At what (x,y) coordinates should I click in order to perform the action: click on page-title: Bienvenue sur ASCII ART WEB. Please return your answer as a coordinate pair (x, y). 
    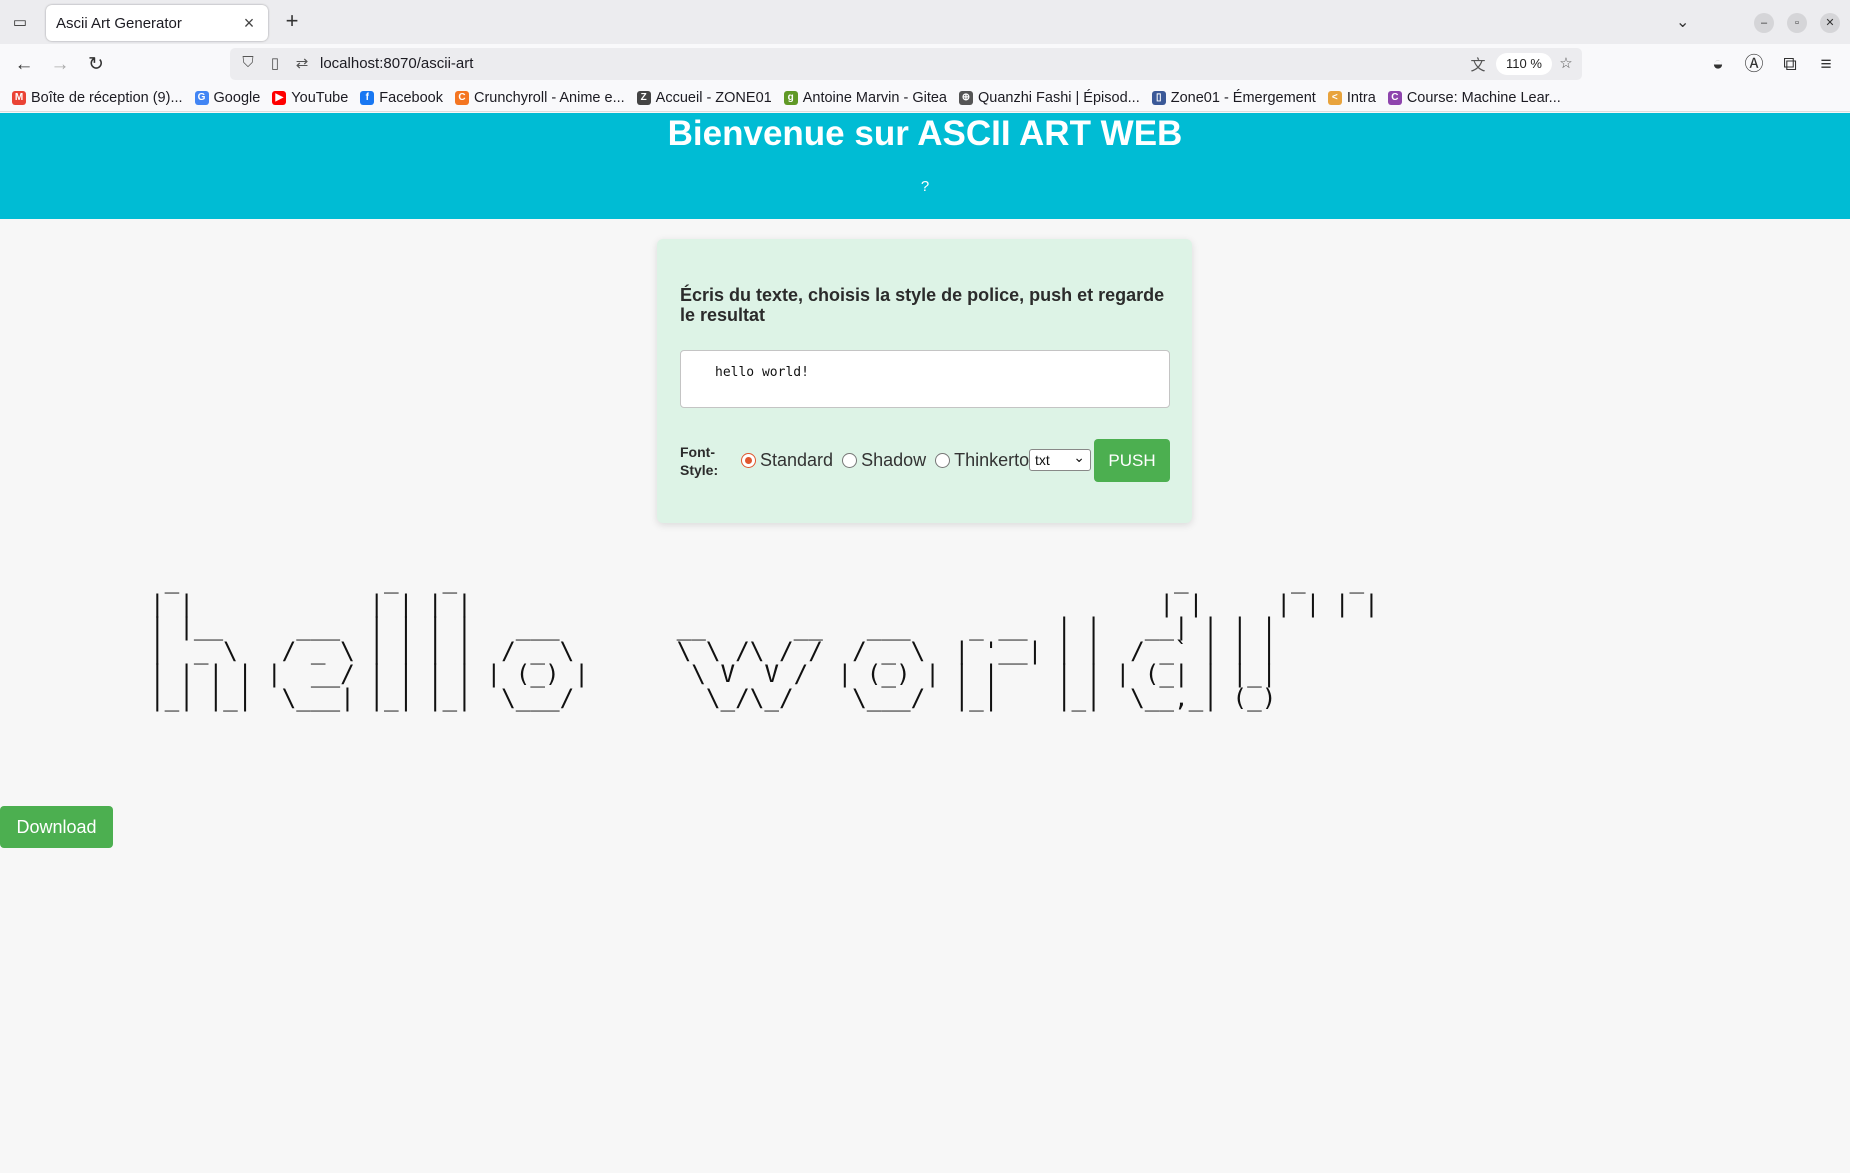
    Looking at the image, I should click on (925, 133).